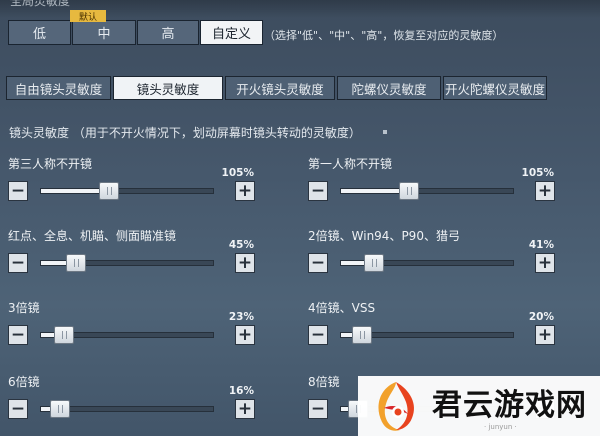 The height and width of the screenshot is (436, 600). I want to click on slider-increase-button-2x: +, so click(545, 263).